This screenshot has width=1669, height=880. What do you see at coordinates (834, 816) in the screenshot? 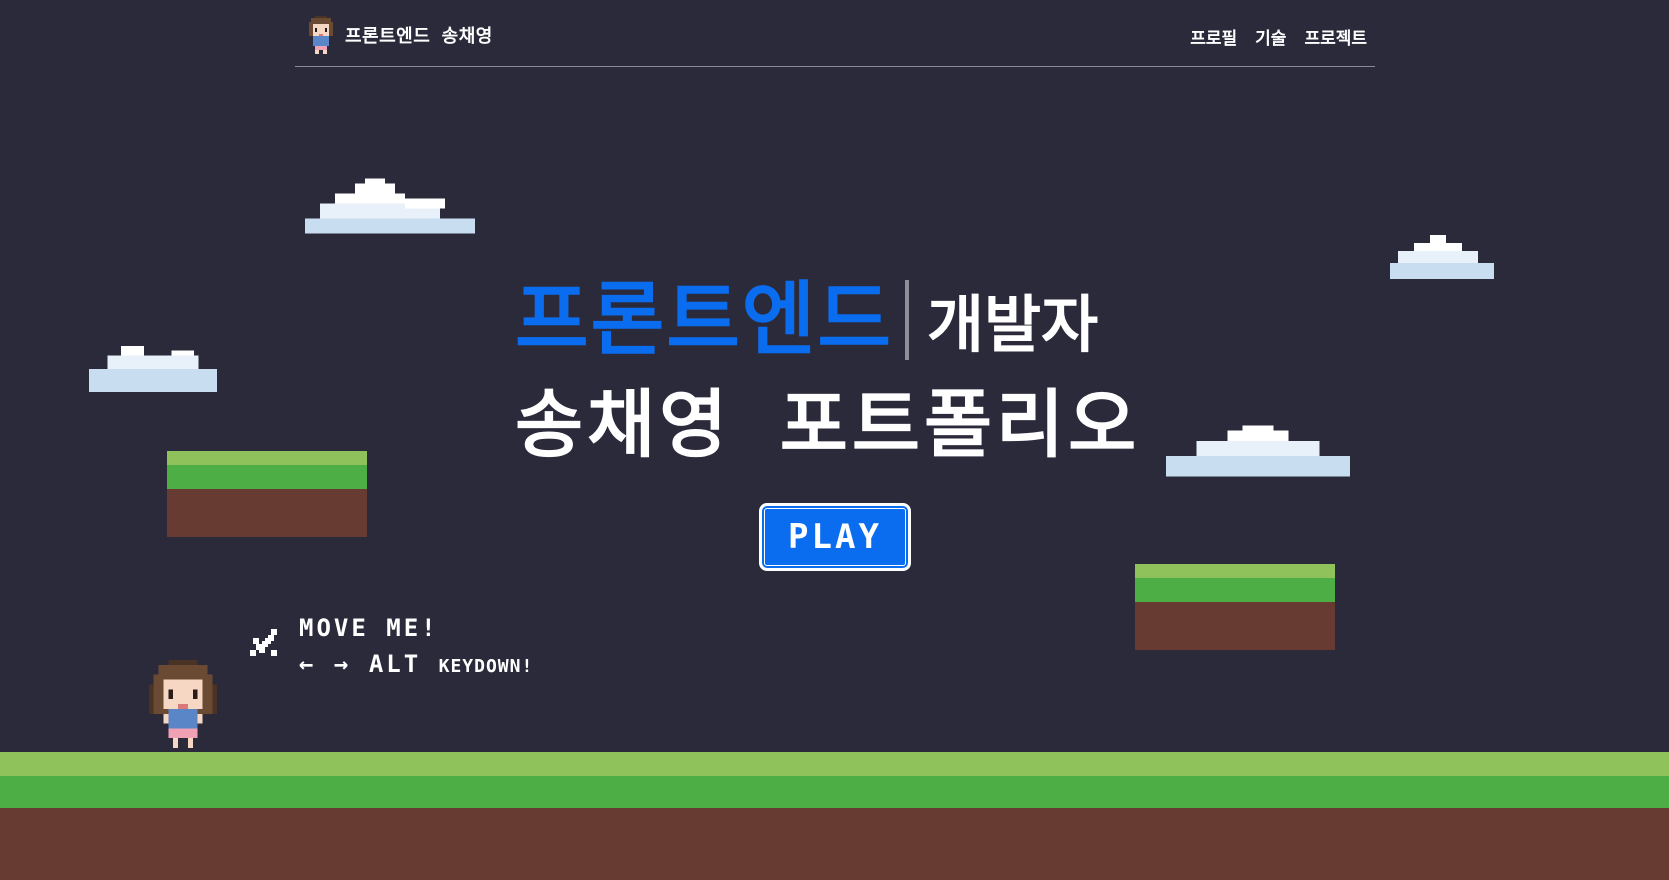
I see `ground` at bounding box center [834, 816].